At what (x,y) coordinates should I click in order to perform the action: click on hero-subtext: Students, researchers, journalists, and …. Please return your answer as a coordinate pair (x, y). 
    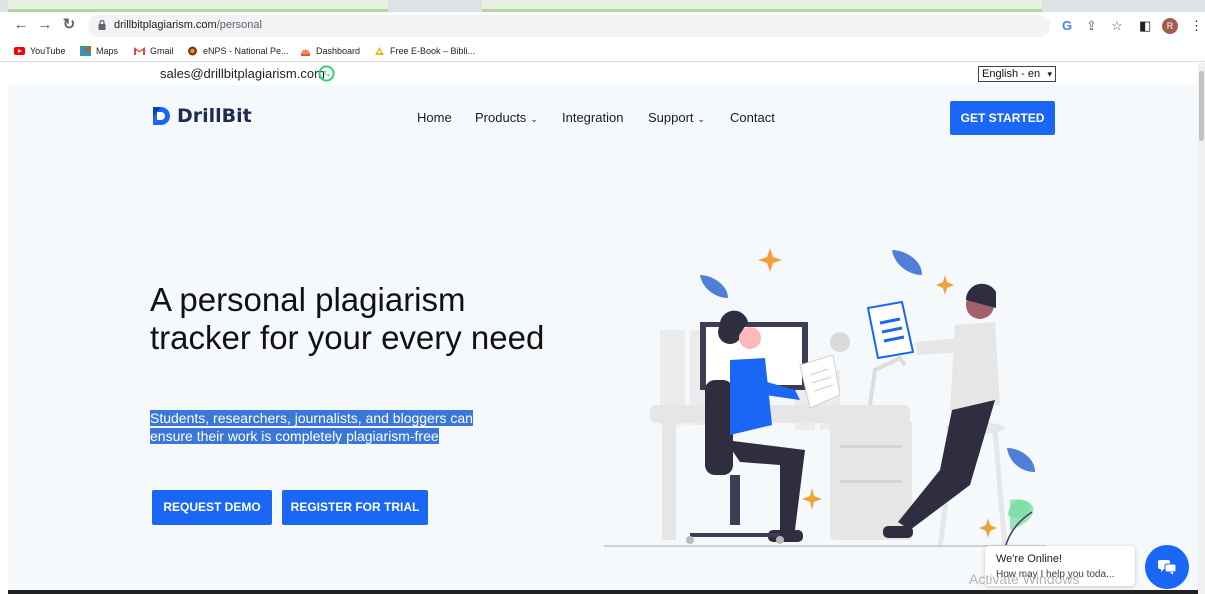
    Looking at the image, I should click on (311, 427).